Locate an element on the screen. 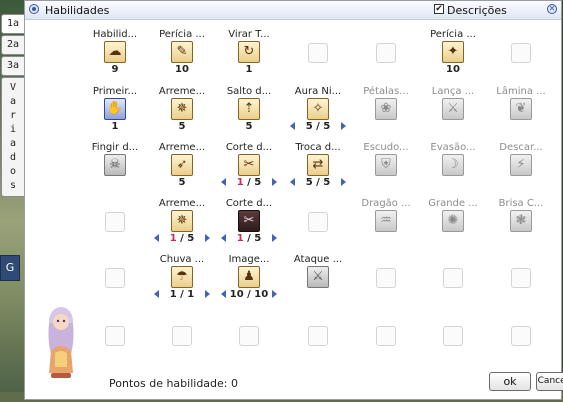  dark-cut-icon: ✂ is located at coordinates (249, 221).